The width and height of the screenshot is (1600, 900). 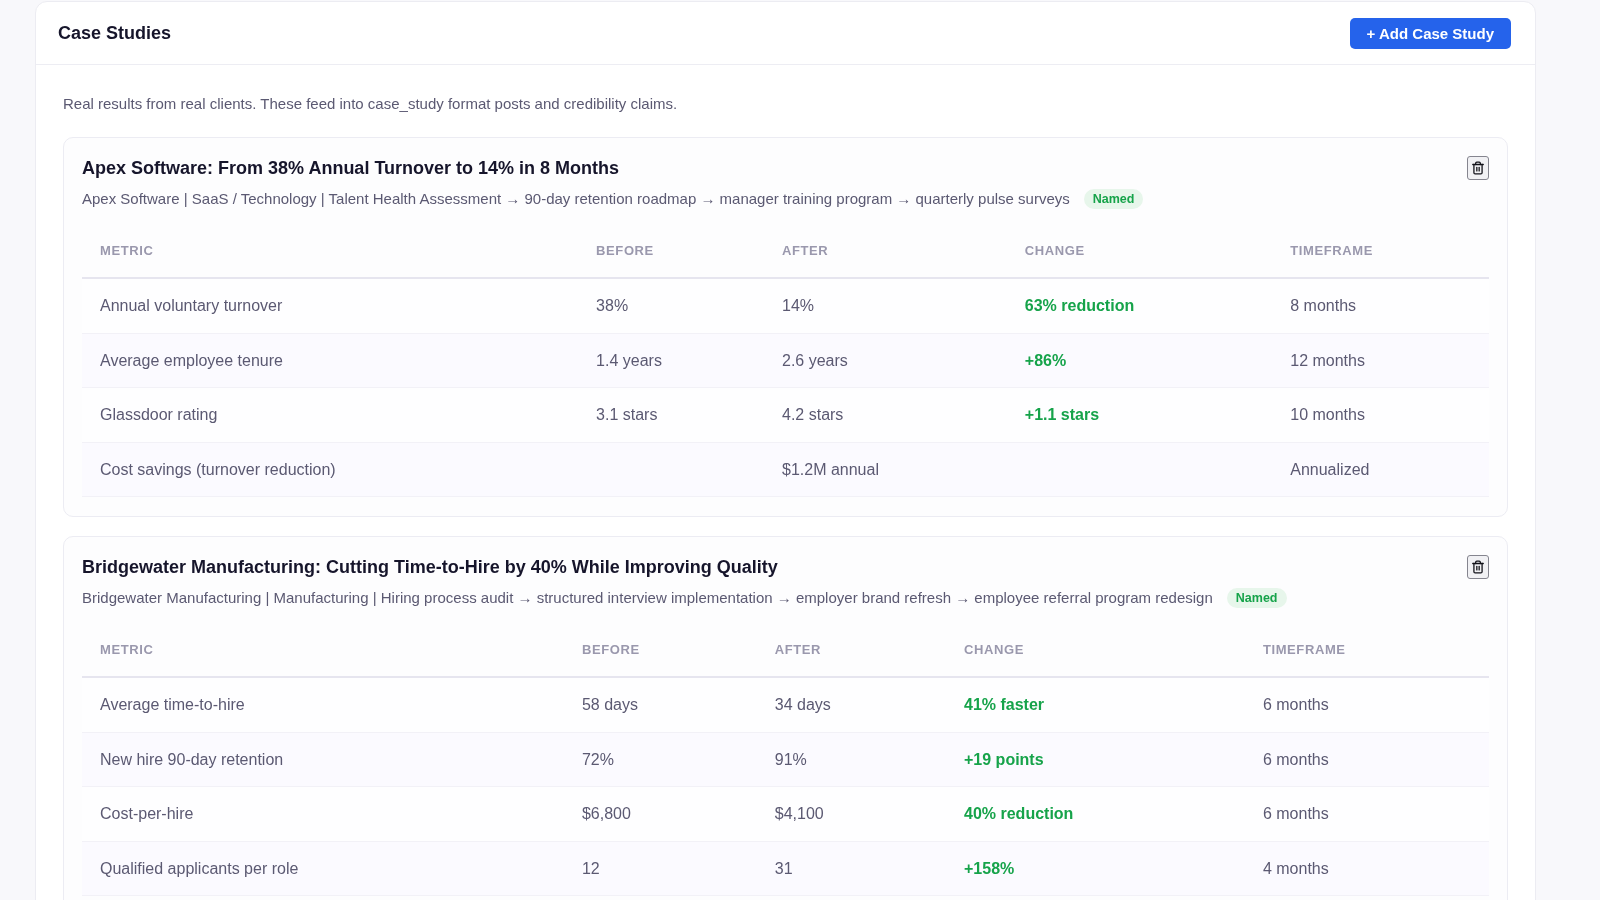 What do you see at coordinates (1004, 704) in the screenshot?
I see `table-cell: 41% faster` at bounding box center [1004, 704].